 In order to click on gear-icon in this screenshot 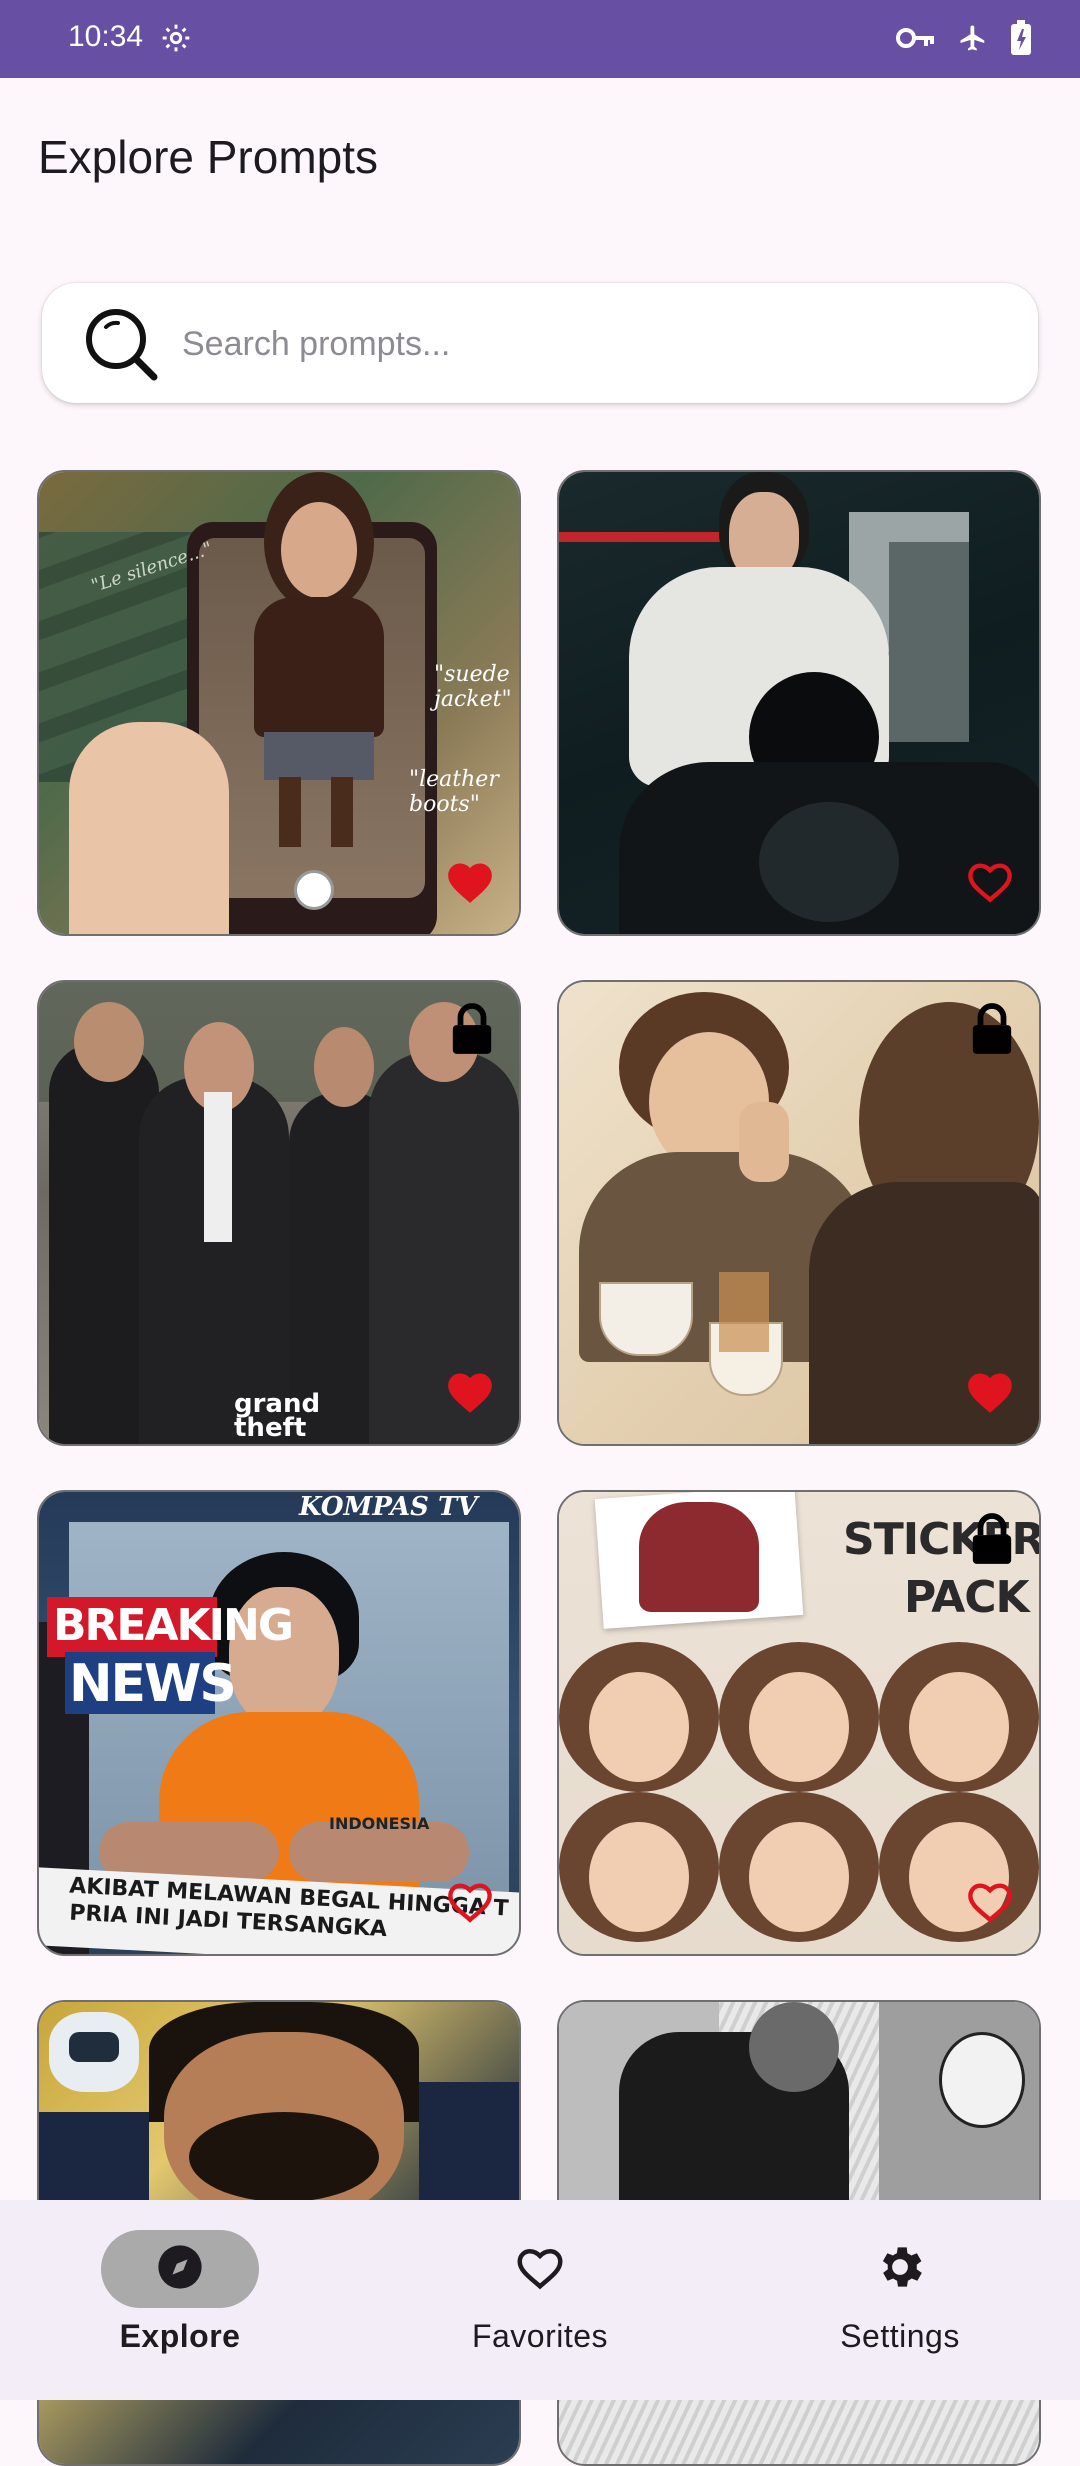, I will do `click(900, 2269)`.